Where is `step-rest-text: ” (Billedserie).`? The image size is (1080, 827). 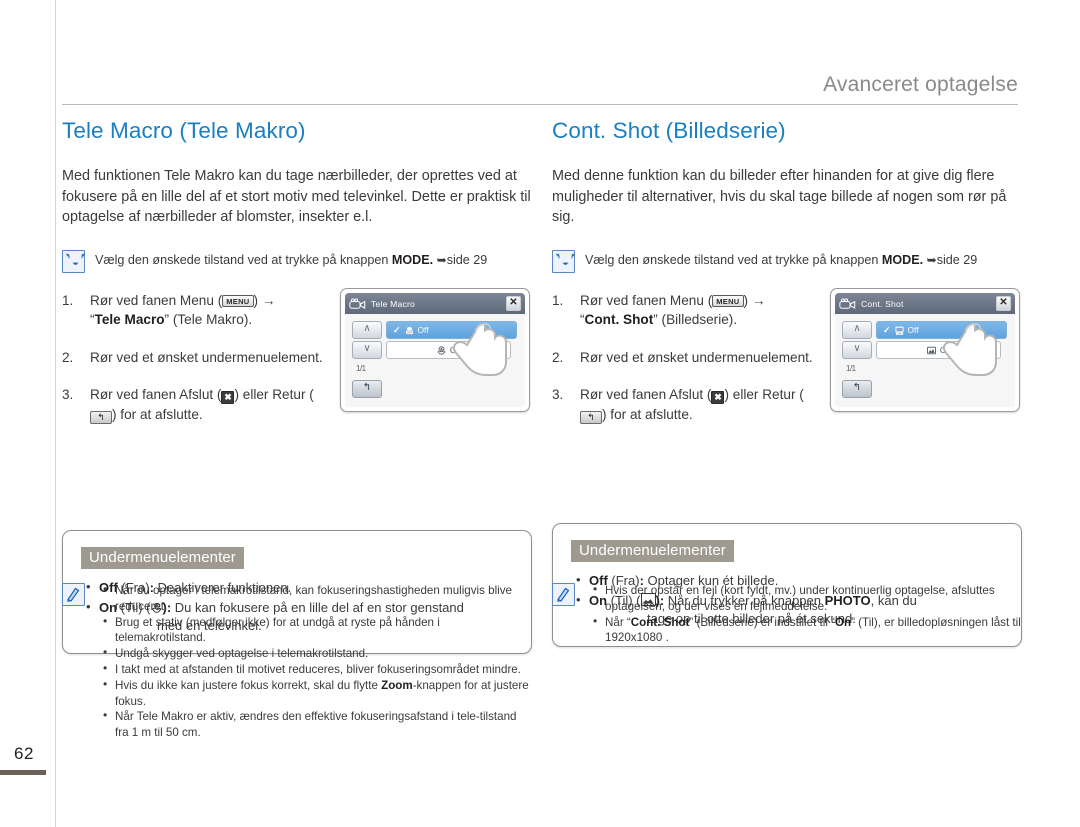
step-rest-text: ” (Billedserie). is located at coordinates (695, 319).